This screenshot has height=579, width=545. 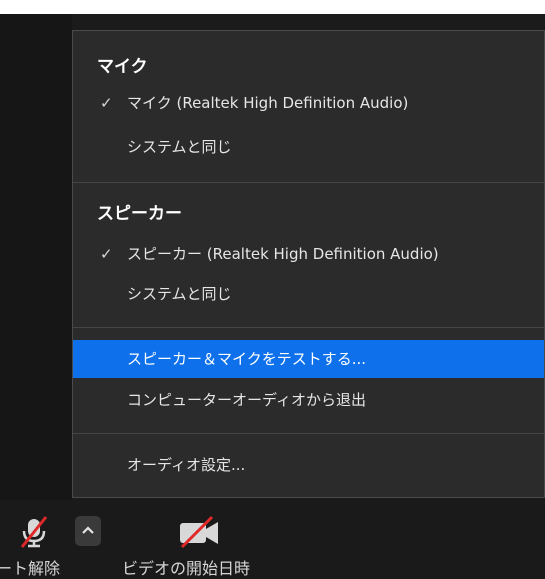 I want to click on menu-item-speaker-realtek: ✓ スピーカー (Realtek High Definition Audio), so click(x=308, y=254).